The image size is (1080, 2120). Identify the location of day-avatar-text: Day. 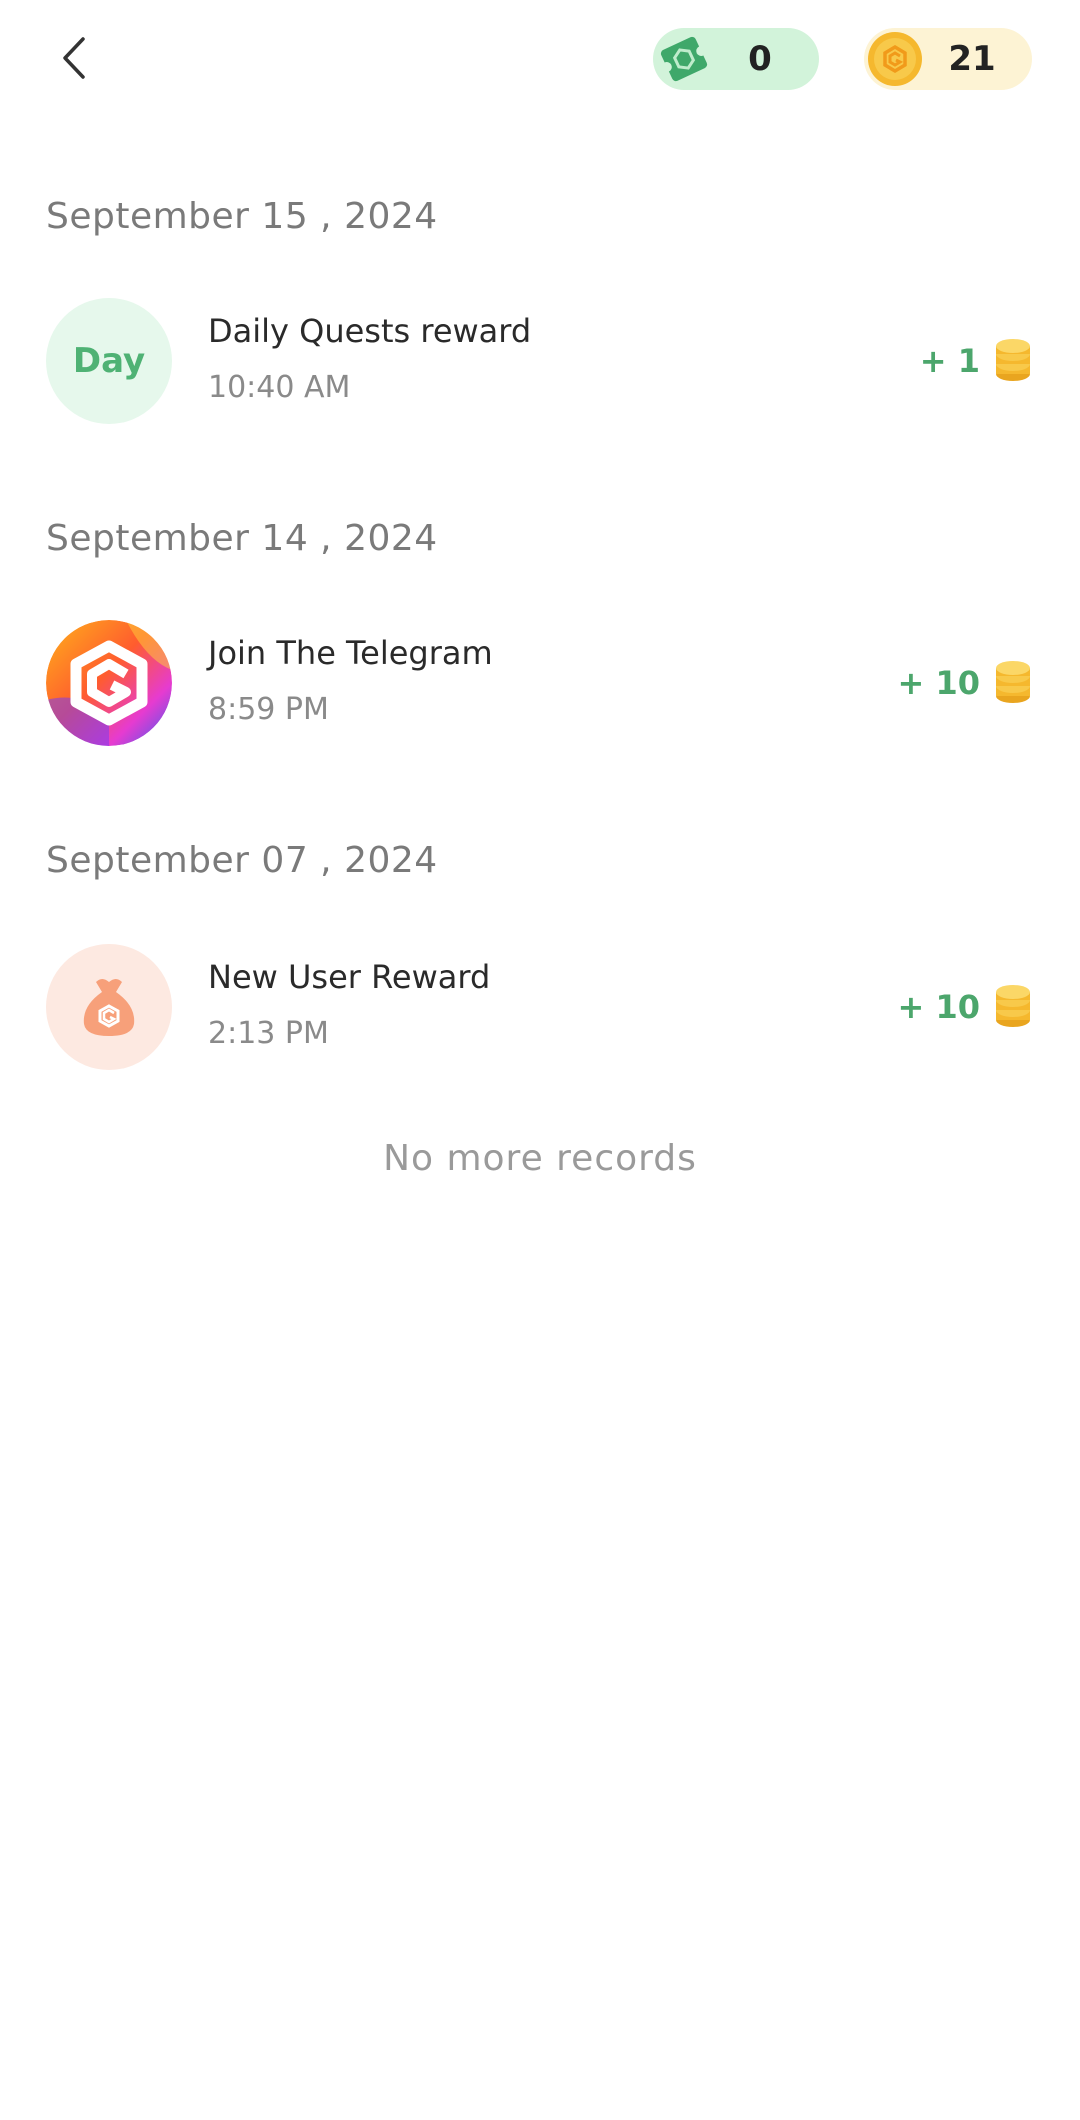
(109, 361).